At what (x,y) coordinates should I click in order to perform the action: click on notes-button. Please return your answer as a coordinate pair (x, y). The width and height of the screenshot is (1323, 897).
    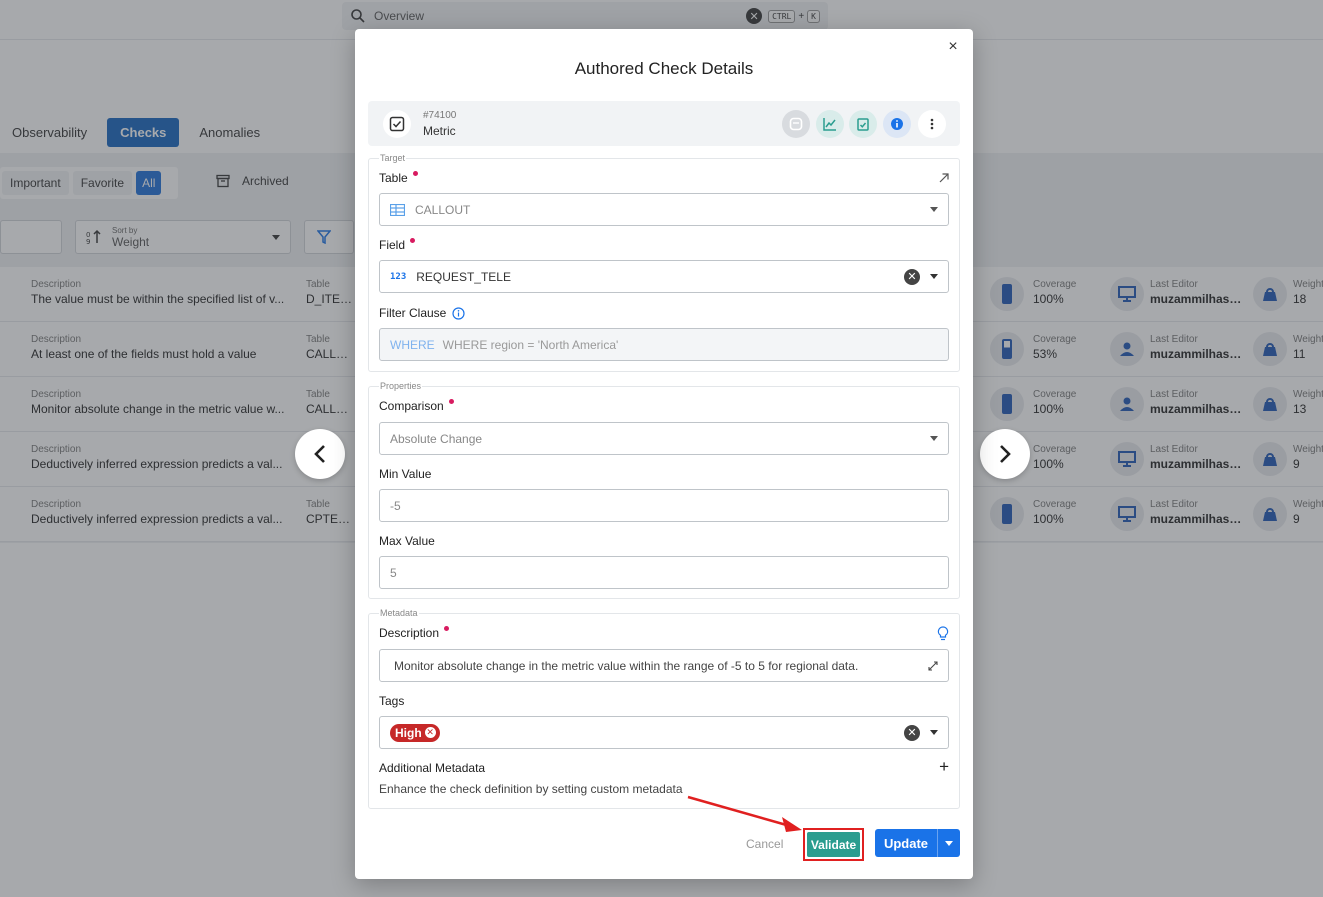
    Looking at the image, I should click on (796, 124).